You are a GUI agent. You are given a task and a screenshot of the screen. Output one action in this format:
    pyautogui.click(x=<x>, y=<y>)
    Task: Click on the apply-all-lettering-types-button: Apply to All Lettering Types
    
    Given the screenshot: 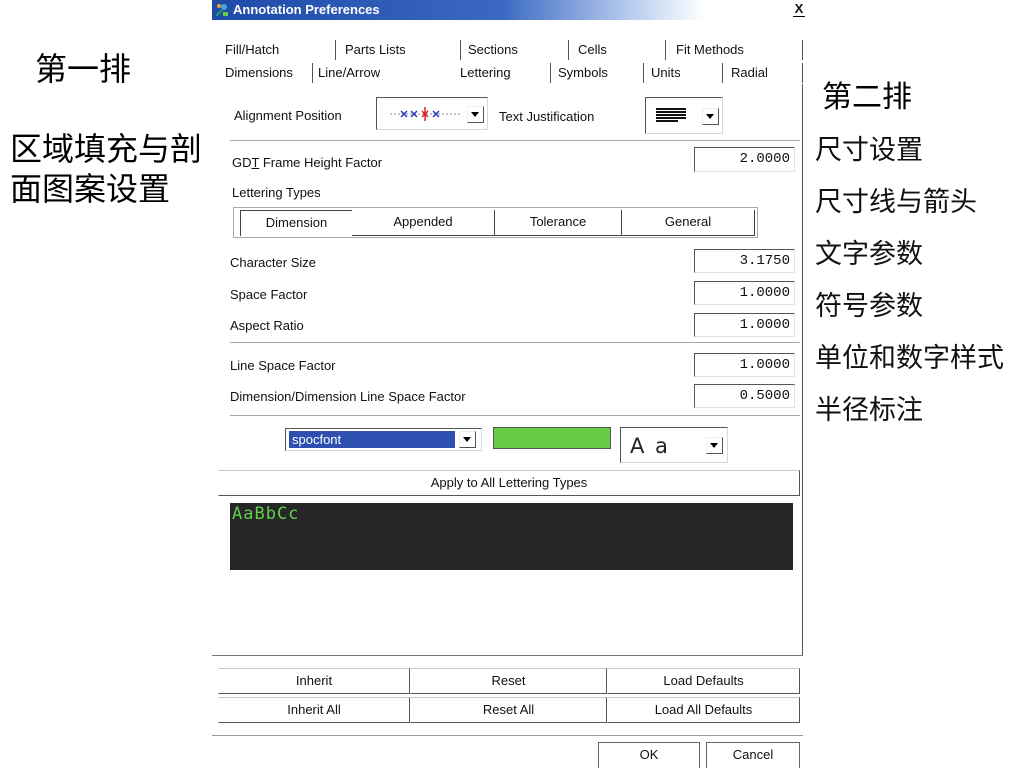 What is the action you would take?
    pyautogui.click(x=509, y=483)
    